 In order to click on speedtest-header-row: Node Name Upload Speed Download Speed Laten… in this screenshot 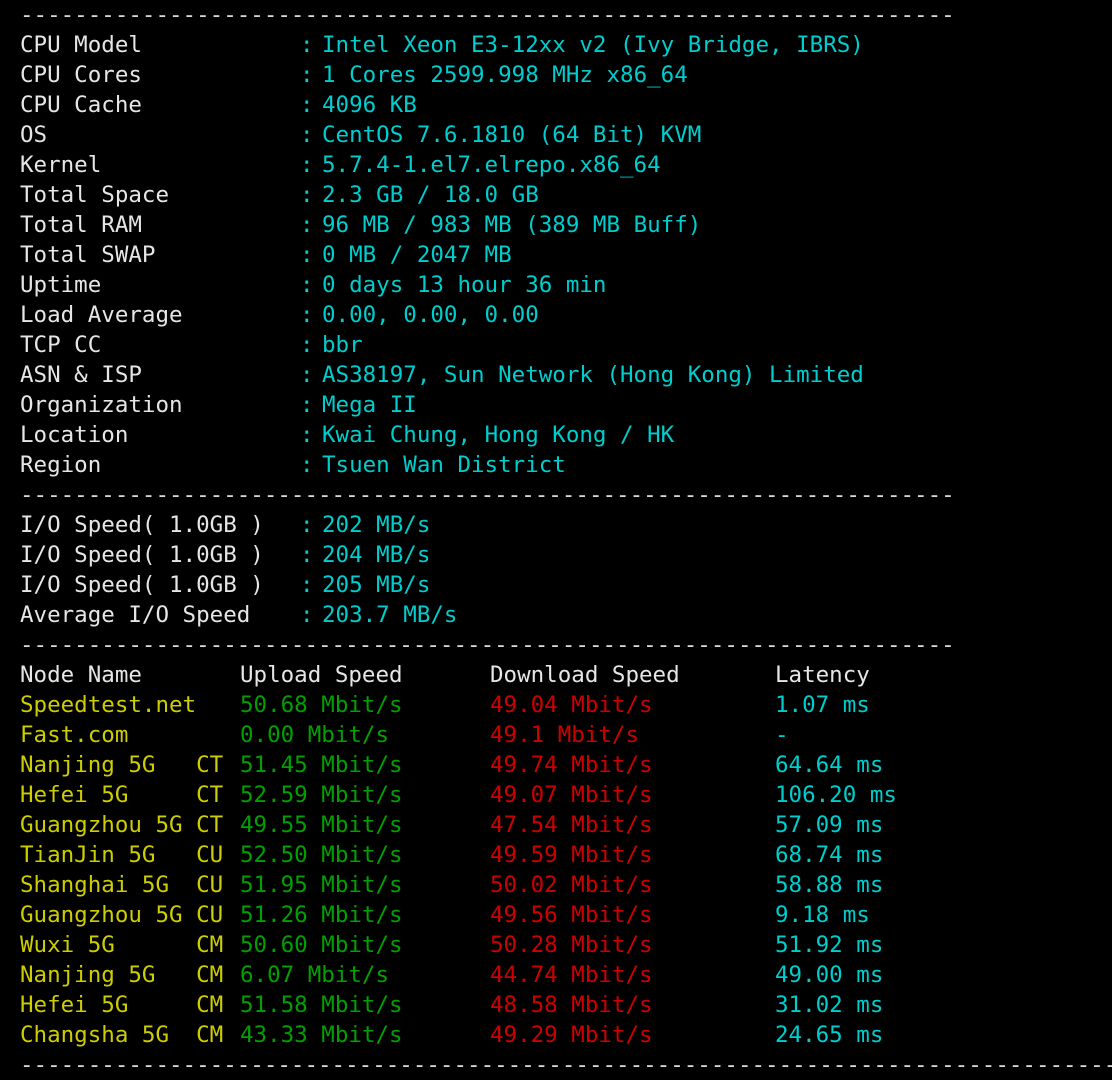, I will do `click(556, 675)`.